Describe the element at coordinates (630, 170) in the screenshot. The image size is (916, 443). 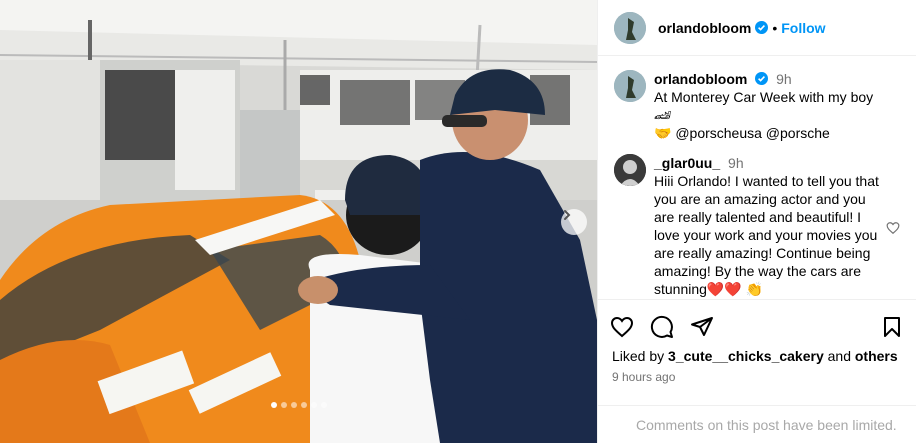
I see `commenter-avatar` at that location.